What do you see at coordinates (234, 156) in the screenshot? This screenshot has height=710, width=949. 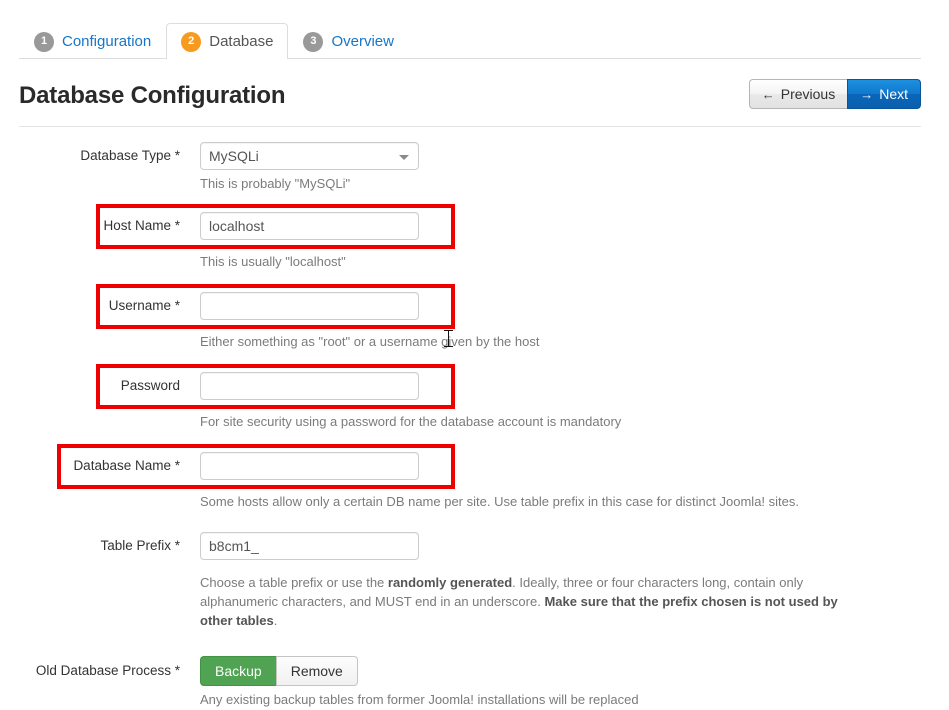 I see `database-type-value: MySQLi` at bounding box center [234, 156].